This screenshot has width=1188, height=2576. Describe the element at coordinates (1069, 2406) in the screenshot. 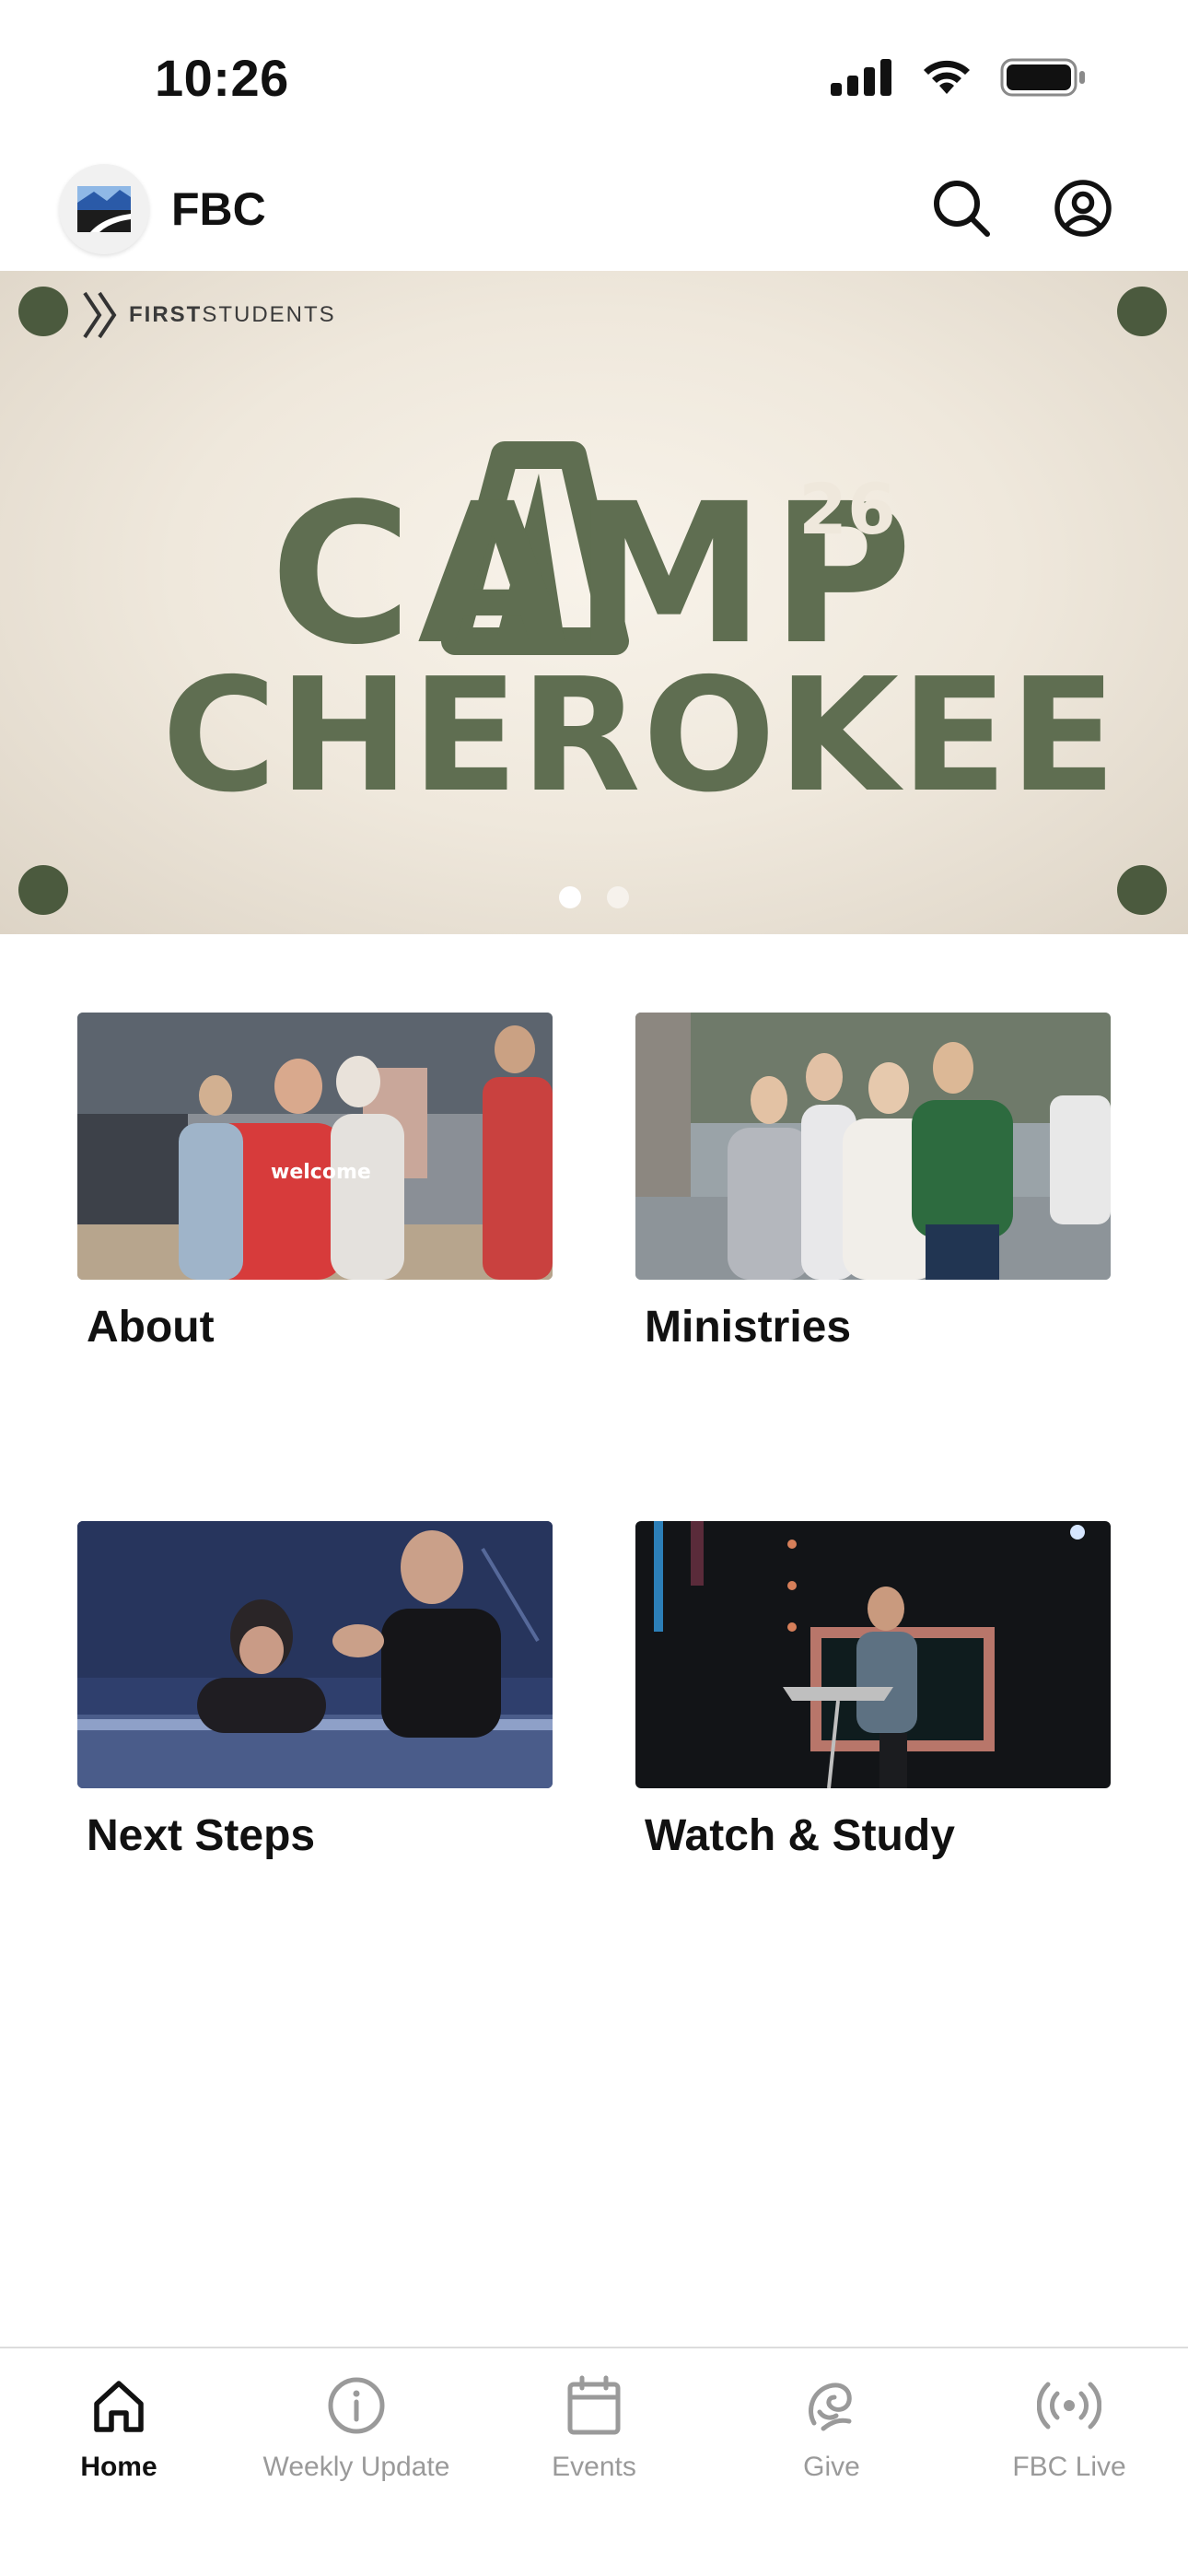

I see `broadcast-icon` at that location.